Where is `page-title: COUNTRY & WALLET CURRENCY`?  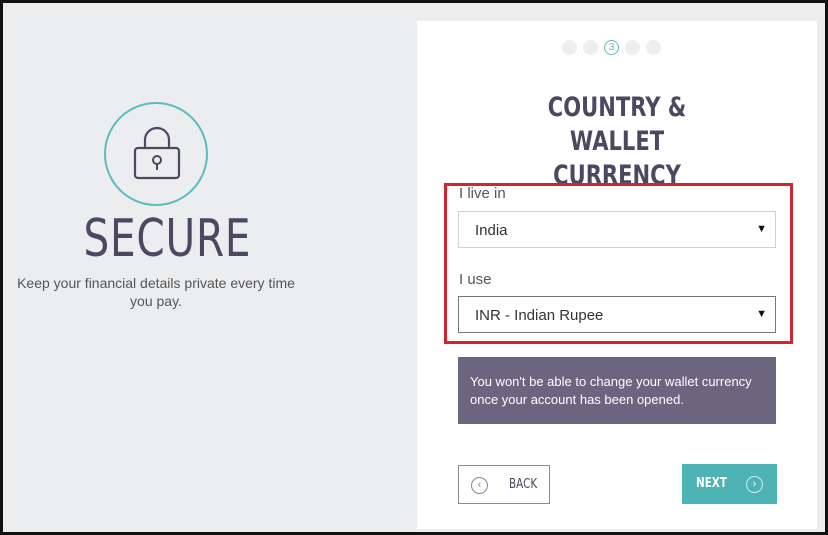 page-title: COUNTRY & WALLET CURRENCY is located at coordinates (617, 142).